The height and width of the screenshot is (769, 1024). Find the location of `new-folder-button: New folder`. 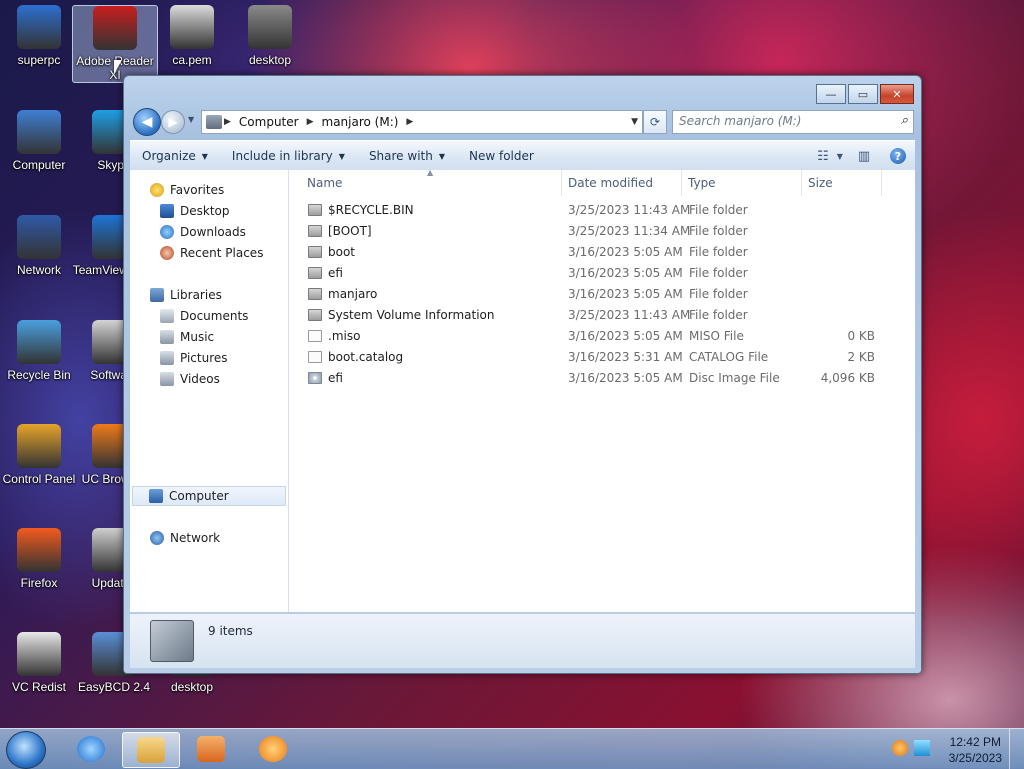

new-folder-button: New folder is located at coordinates (501, 156).